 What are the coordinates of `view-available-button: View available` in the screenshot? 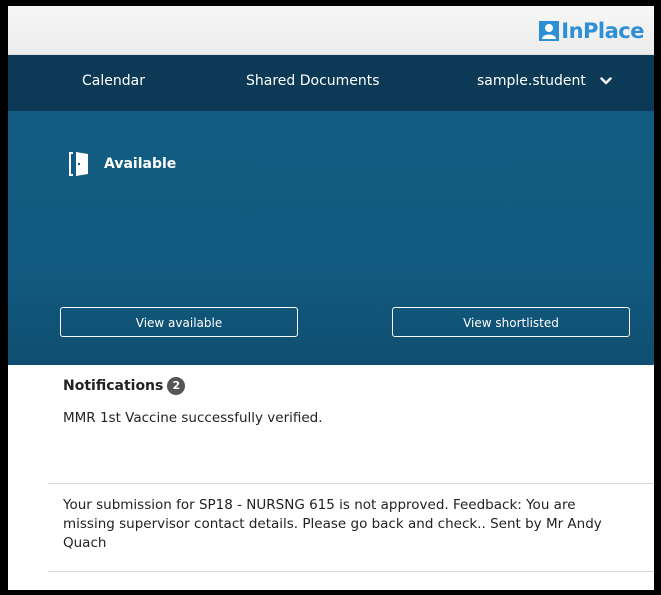 It's located at (179, 322).